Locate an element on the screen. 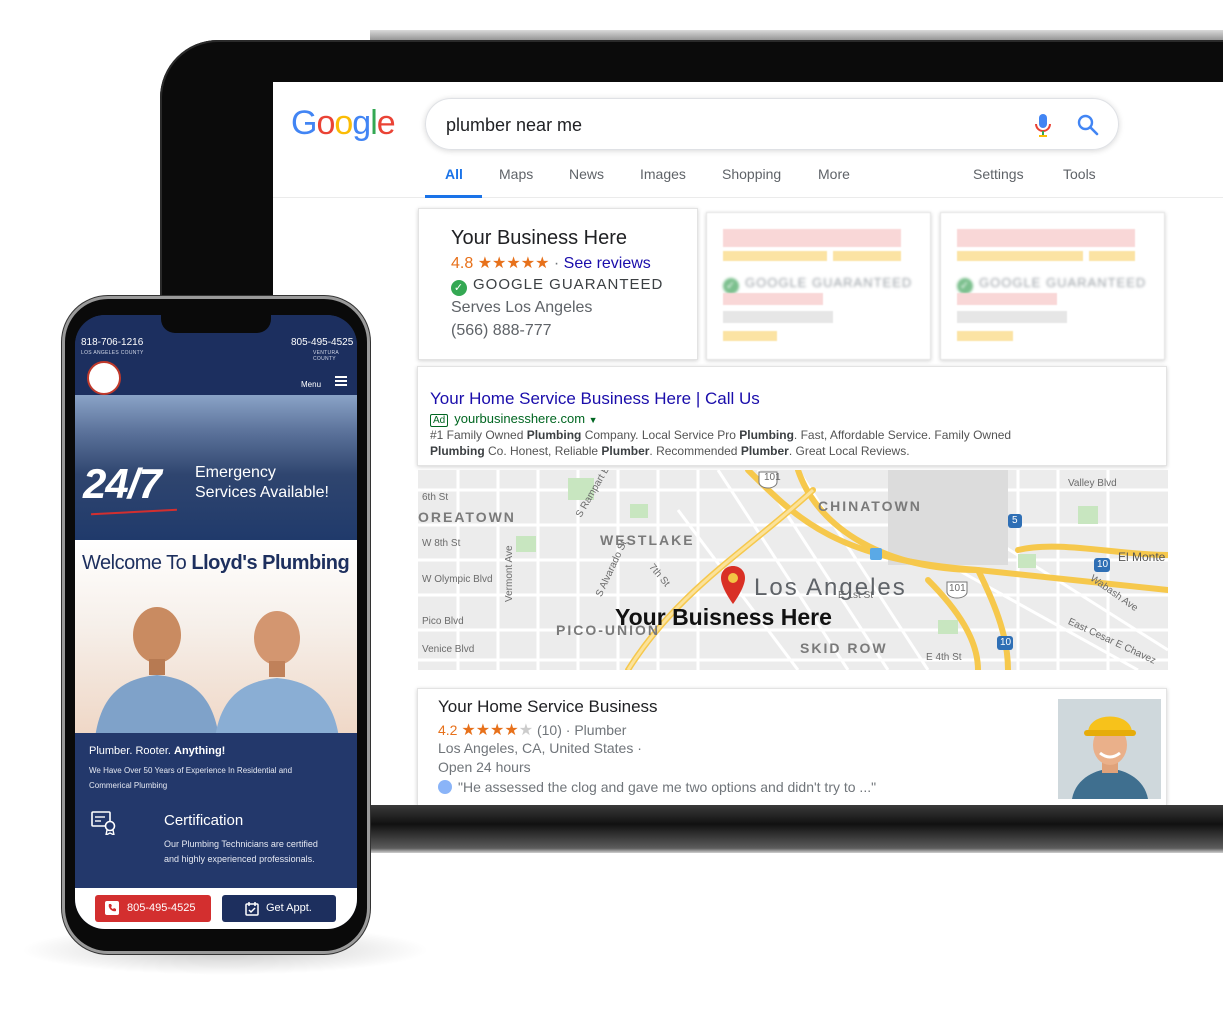 This screenshot has height=1010, width=1223. see-reviews-link: See reviews is located at coordinates (607, 263).